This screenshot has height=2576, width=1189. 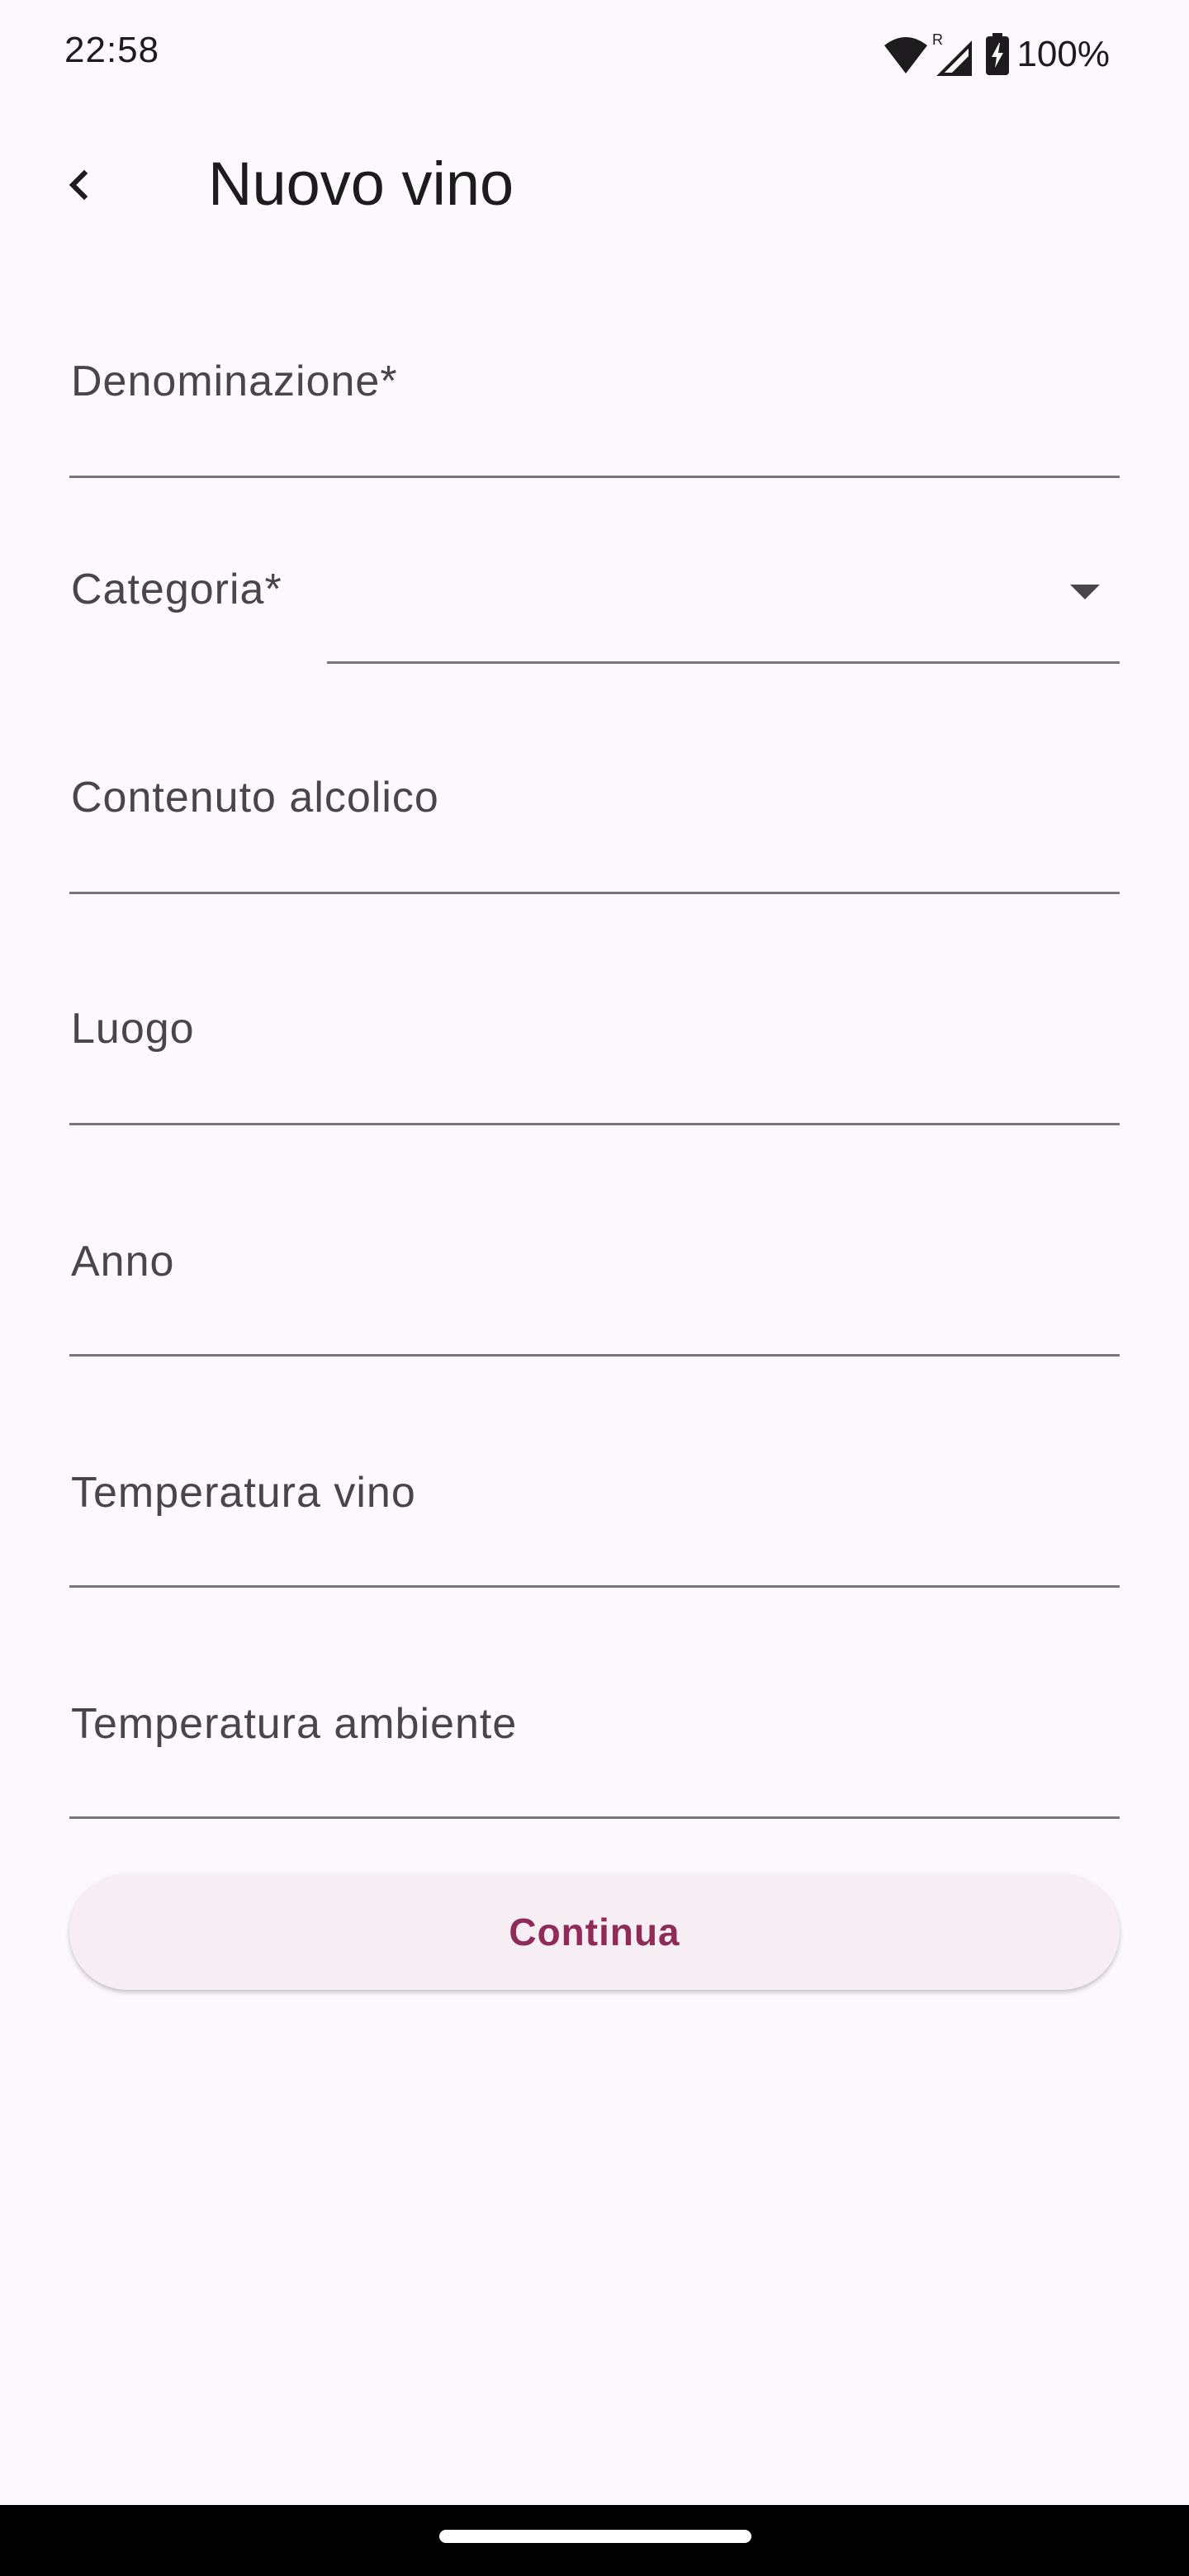 What do you see at coordinates (594, 1355) in the screenshot?
I see `anno-underline` at bounding box center [594, 1355].